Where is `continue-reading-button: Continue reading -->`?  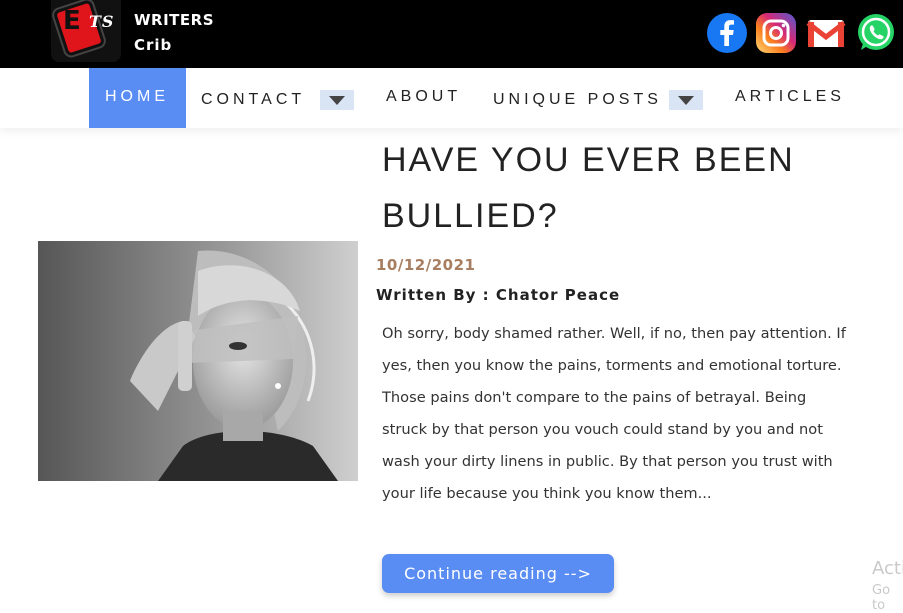 continue-reading-button: Continue reading --> is located at coordinates (498, 573).